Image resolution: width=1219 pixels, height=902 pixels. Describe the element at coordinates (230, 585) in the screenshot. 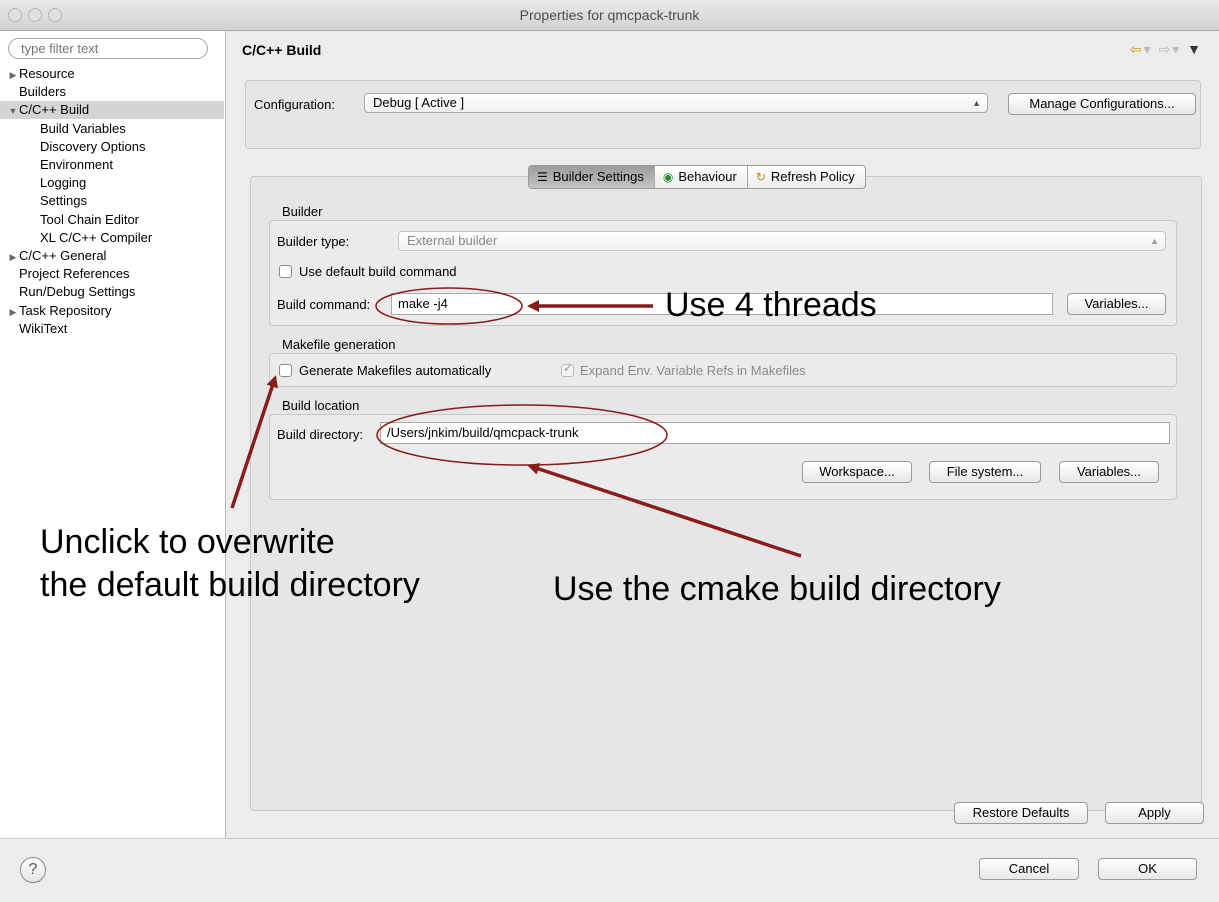

I see `unclick-annotation-line2: the default build directory` at that location.